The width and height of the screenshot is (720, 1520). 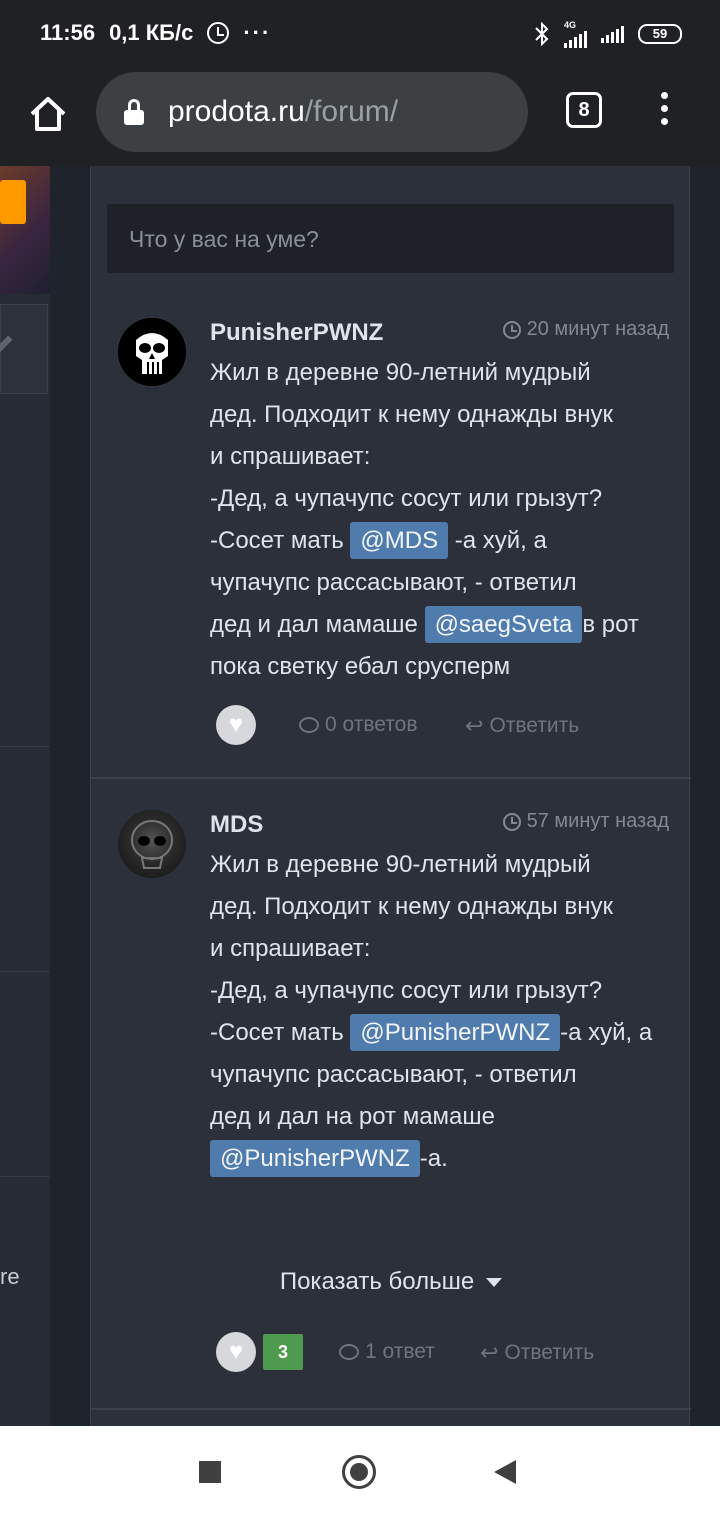 I want to click on replies-link: 1 ответ, so click(x=387, y=1352).